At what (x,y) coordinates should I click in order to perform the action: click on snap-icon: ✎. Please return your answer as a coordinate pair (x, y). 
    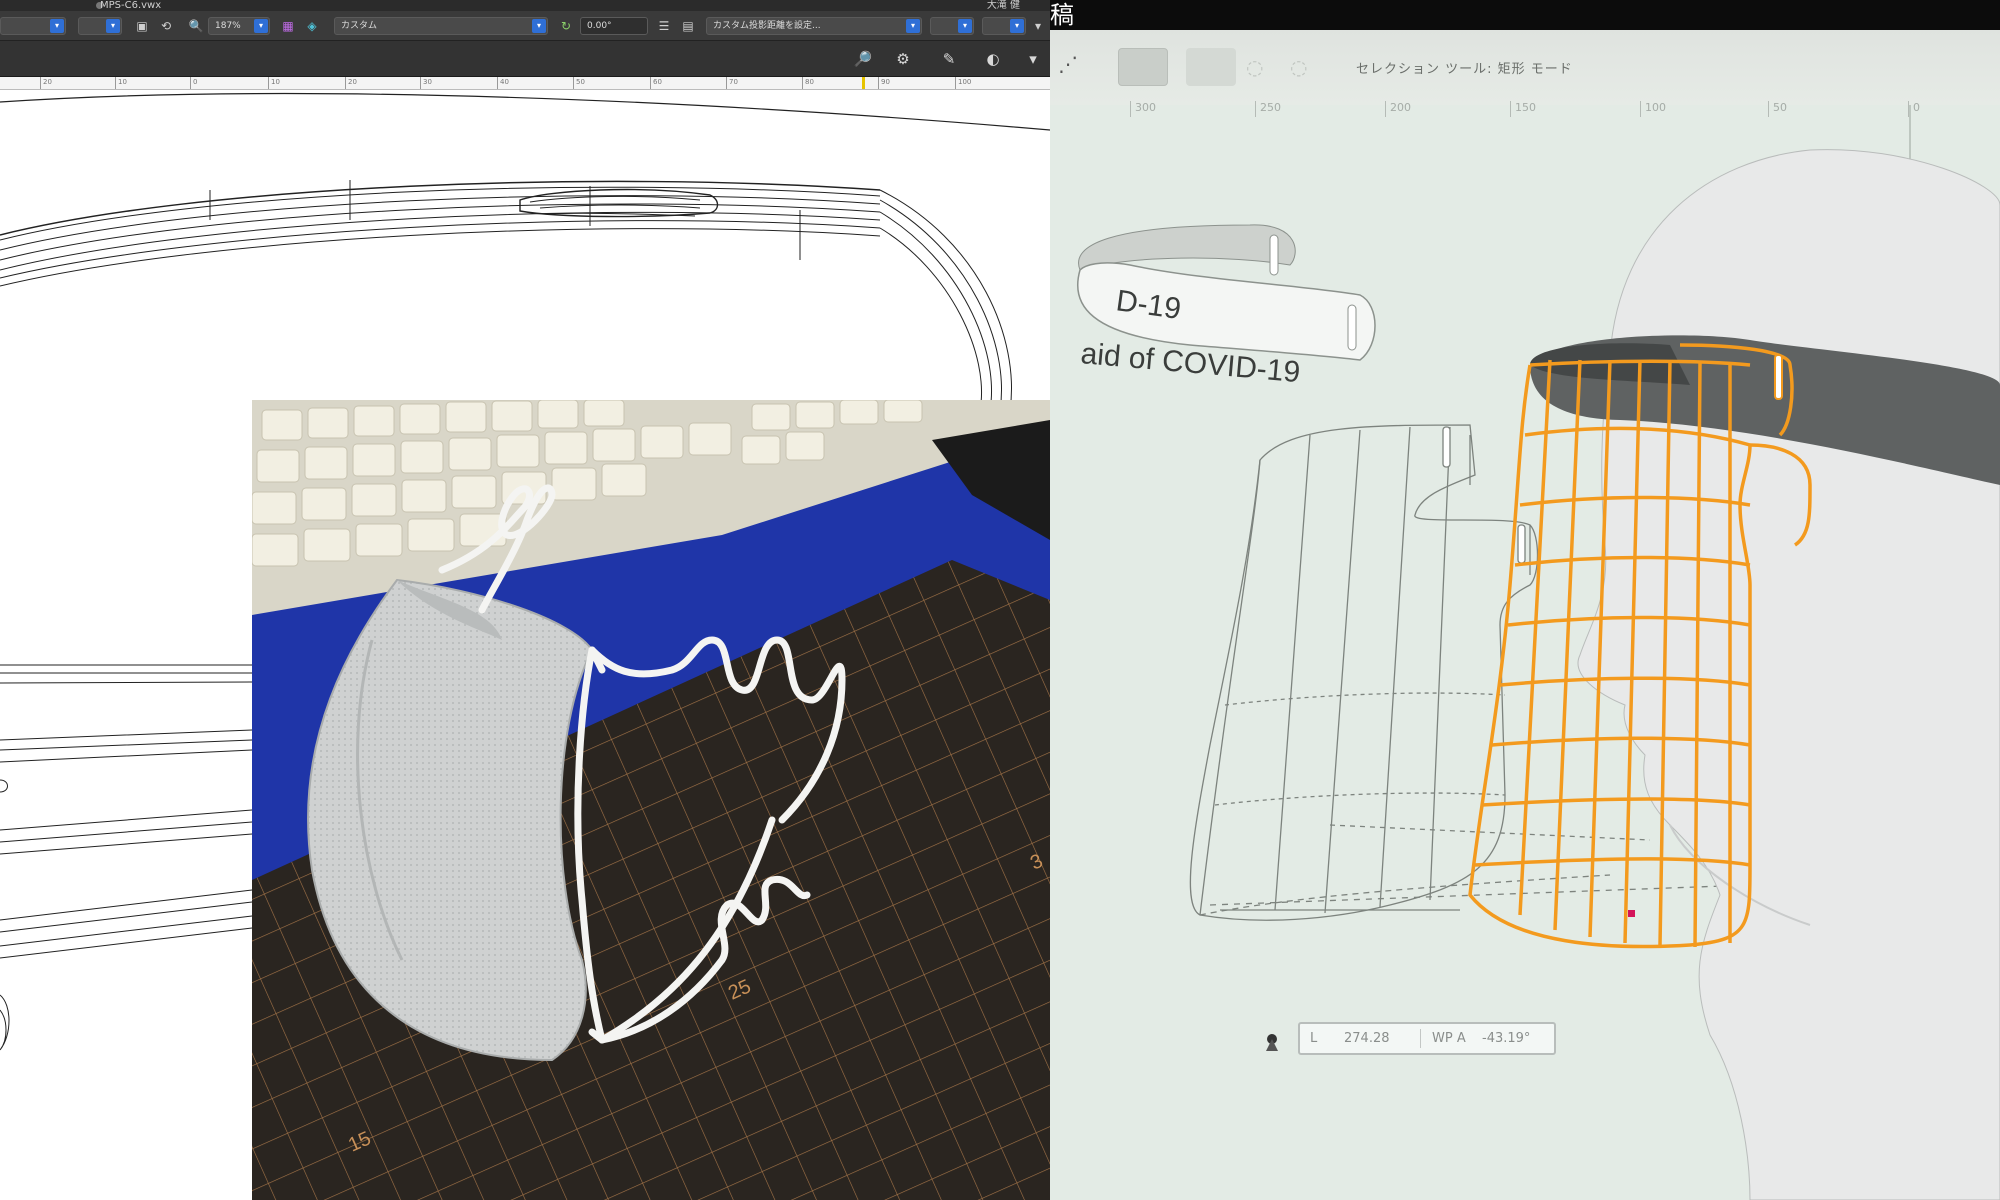
    Looking at the image, I should click on (949, 59).